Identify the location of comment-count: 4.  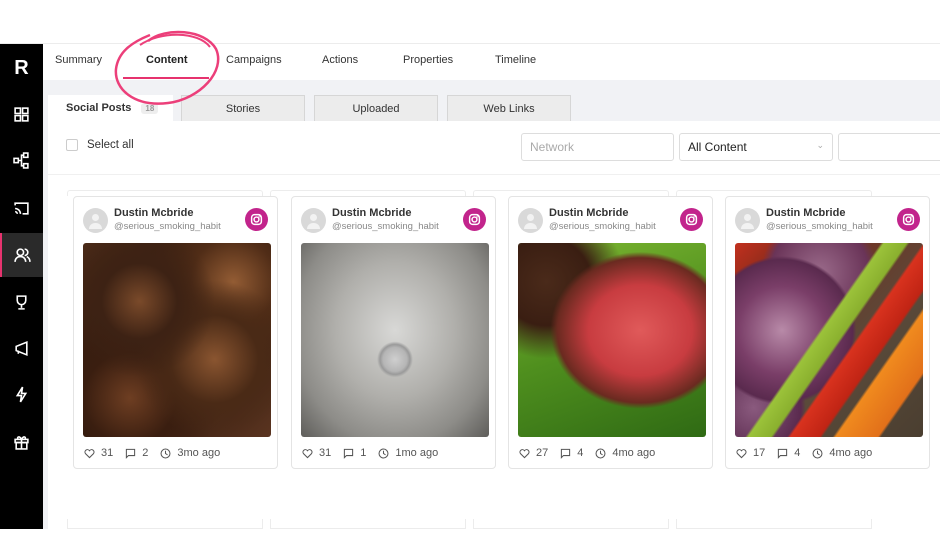
(580, 453).